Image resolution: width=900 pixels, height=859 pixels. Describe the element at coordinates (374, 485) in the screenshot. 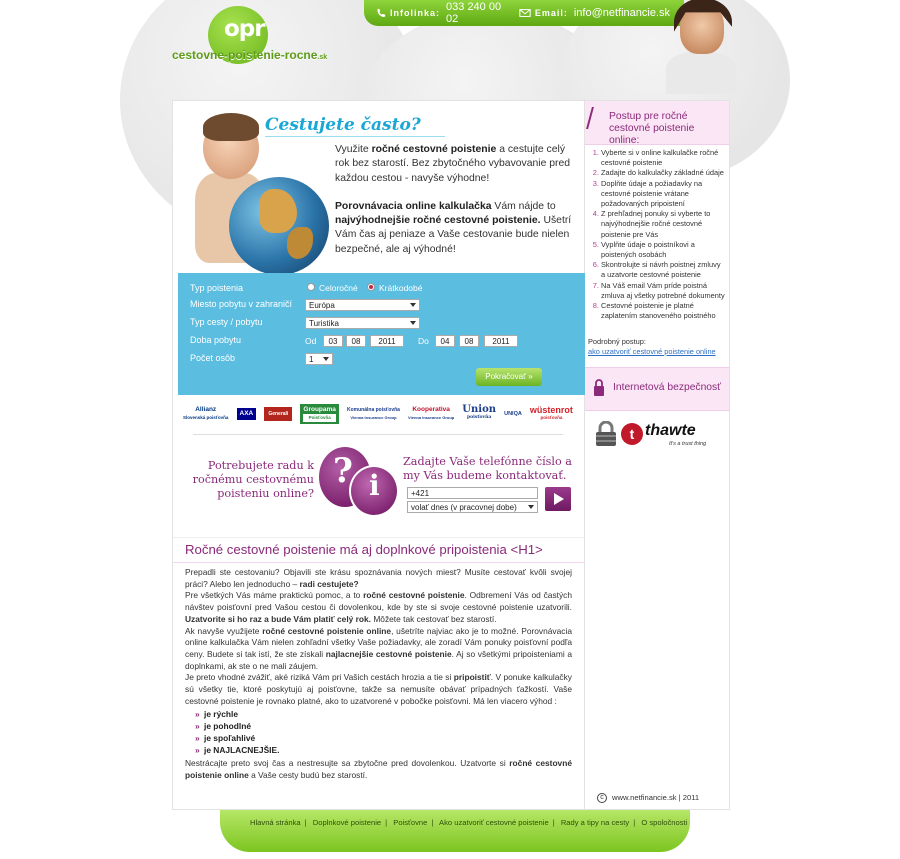

I see `info-icon: i` at that location.